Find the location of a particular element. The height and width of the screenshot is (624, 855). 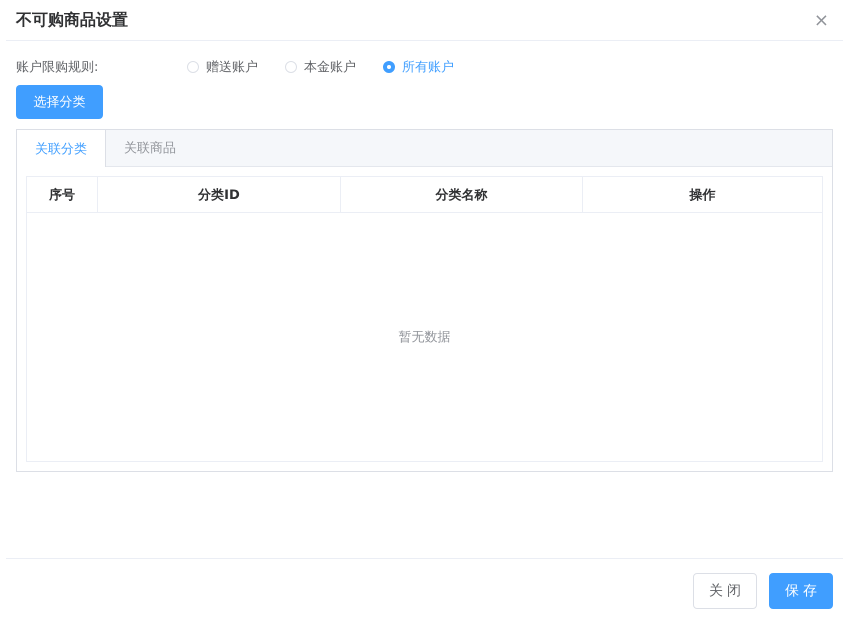

column-header: 序号 is located at coordinates (62, 194).